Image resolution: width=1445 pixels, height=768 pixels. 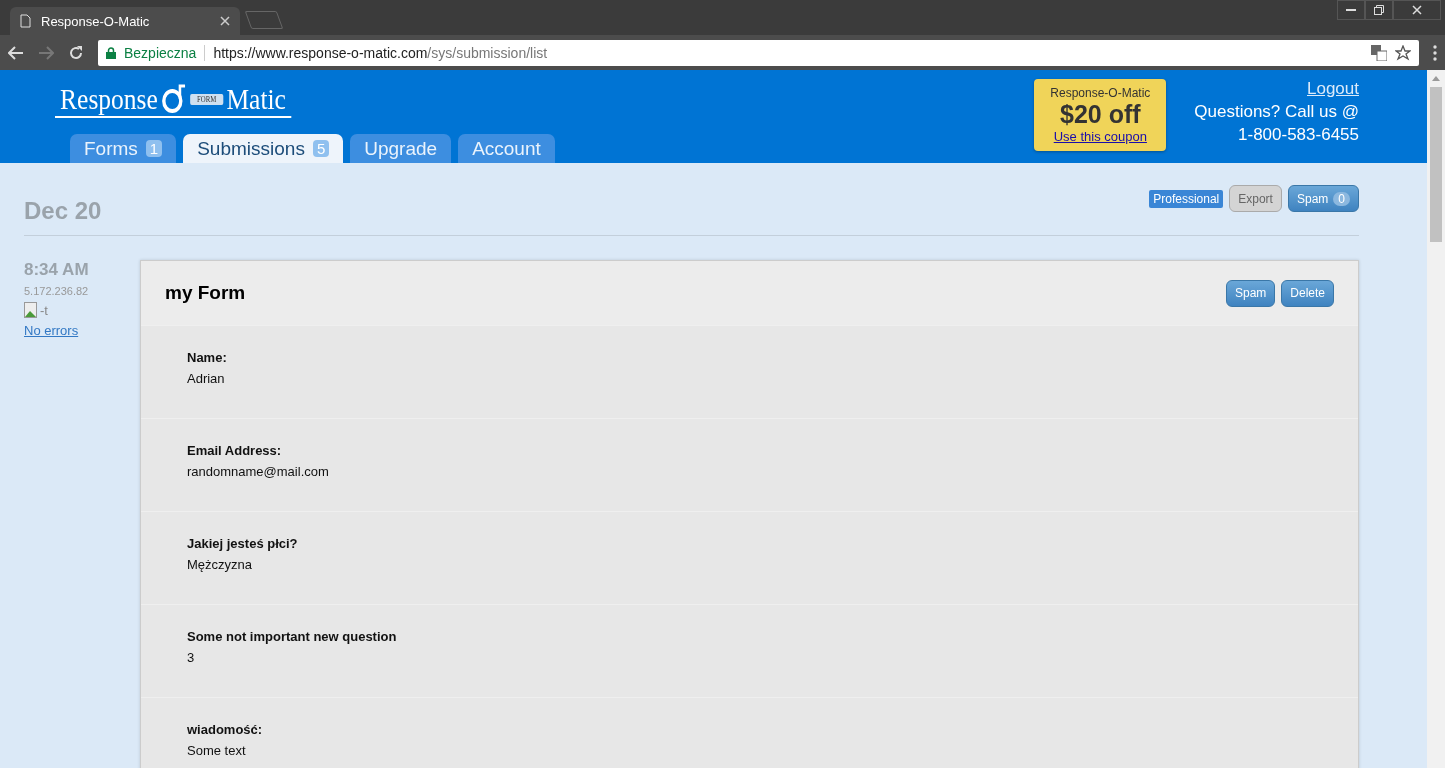 What do you see at coordinates (1333, 89) in the screenshot?
I see `logout-link: Logout` at bounding box center [1333, 89].